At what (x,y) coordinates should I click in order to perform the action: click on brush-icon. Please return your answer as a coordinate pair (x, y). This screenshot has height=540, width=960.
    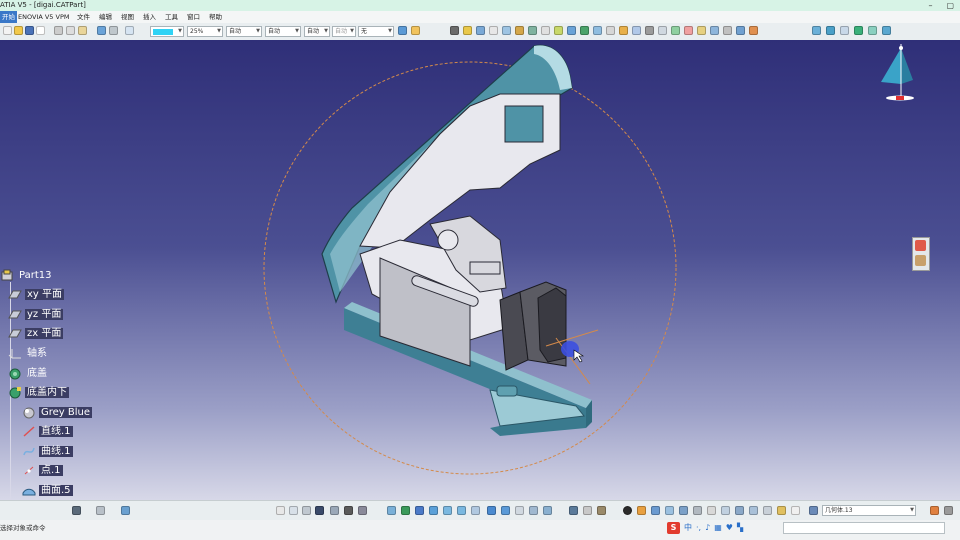
    Looking at the image, I should click on (415, 30).